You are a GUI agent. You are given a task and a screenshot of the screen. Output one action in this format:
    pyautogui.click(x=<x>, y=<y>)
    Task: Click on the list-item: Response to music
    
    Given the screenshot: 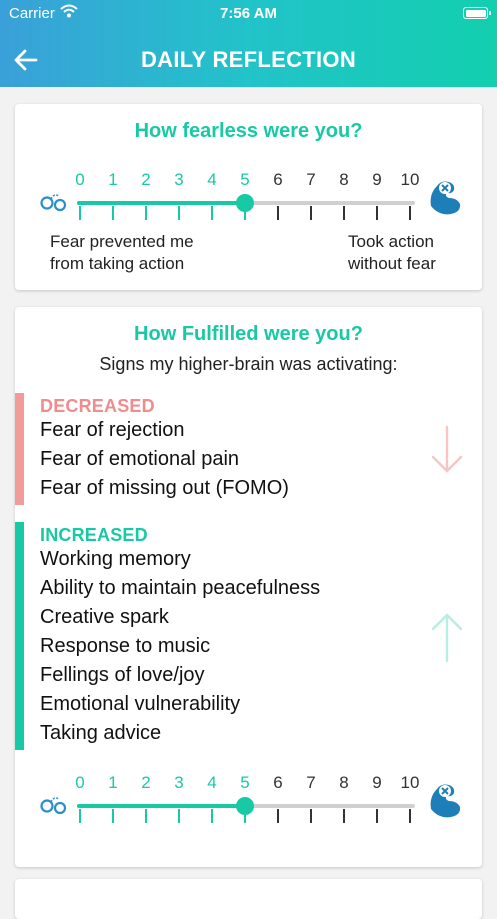 What is the action you would take?
    pyautogui.click(x=125, y=646)
    